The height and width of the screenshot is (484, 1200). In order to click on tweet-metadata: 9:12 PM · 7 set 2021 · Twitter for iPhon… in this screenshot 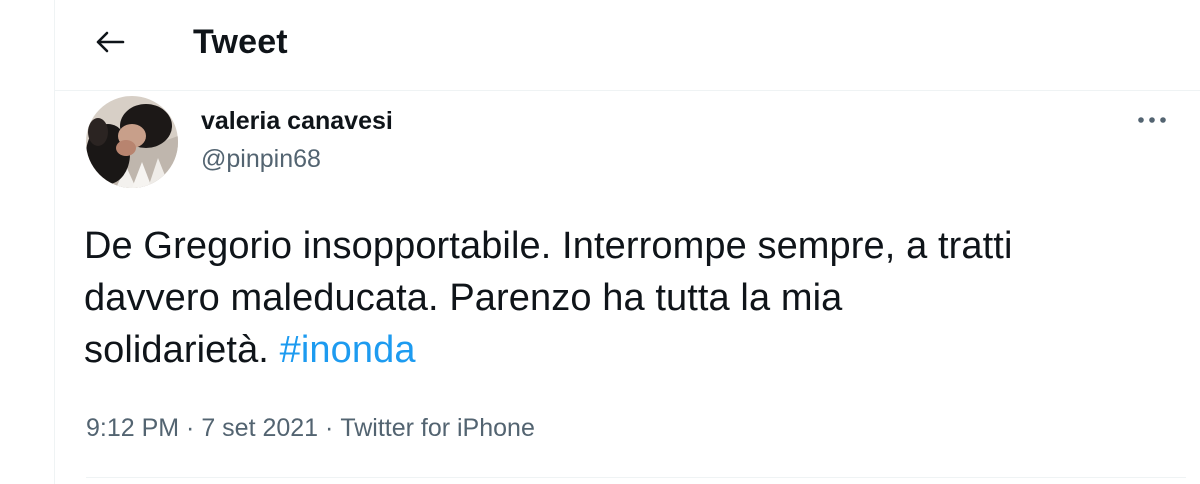, I will do `click(310, 428)`.